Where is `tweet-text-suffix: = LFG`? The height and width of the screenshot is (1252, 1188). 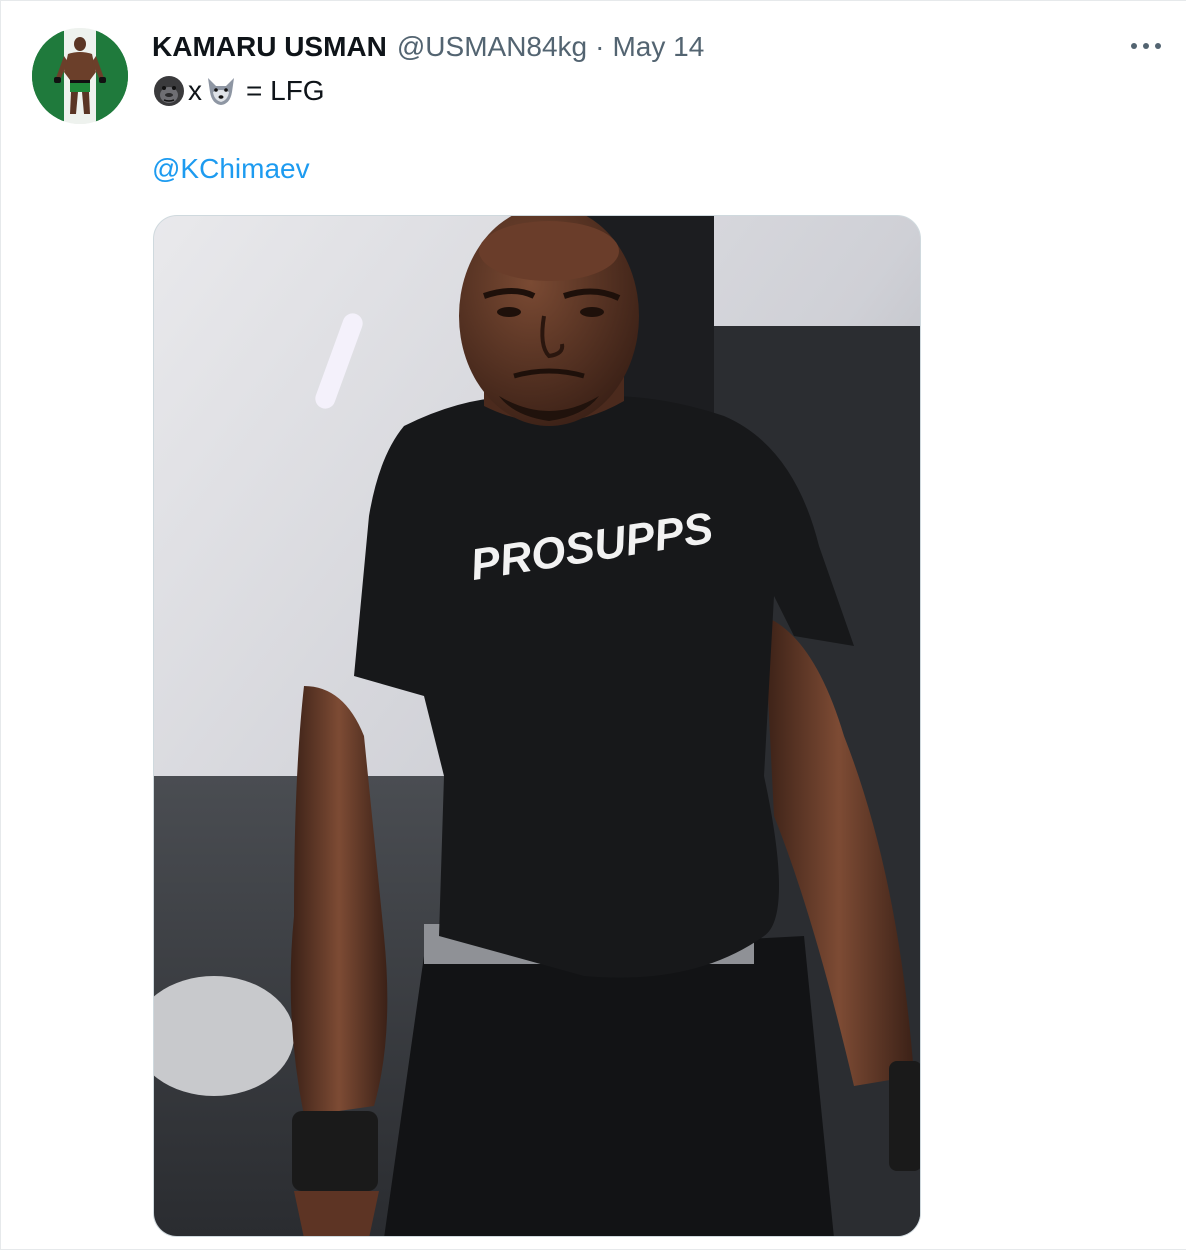 tweet-text-suffix: = LFG is located at coordinates (285, 90).